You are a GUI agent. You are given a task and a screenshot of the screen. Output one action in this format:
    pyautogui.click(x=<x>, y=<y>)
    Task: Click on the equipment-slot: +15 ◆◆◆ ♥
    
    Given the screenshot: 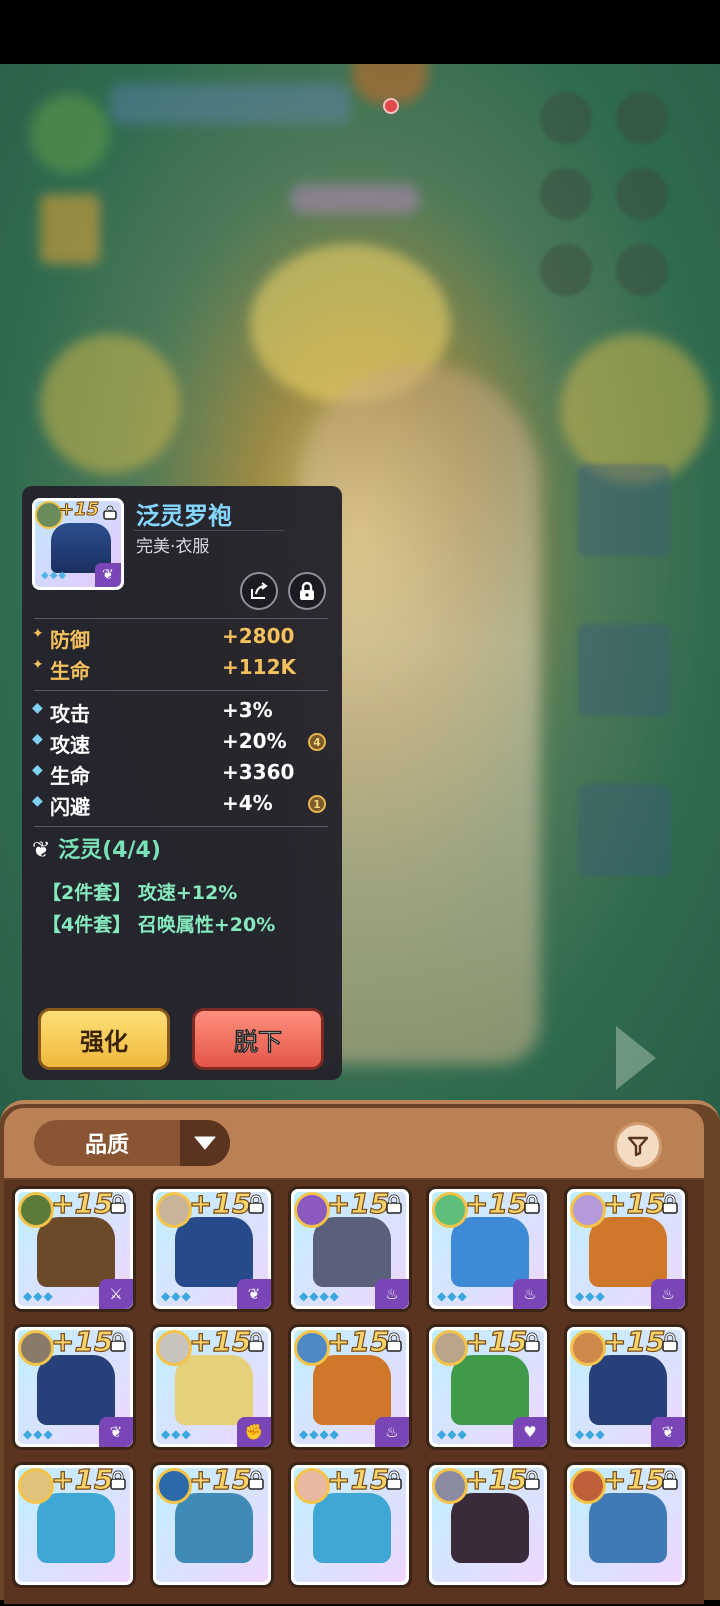 What is the action you would take?
    pyautogui.click(x=488, y=1387)
    